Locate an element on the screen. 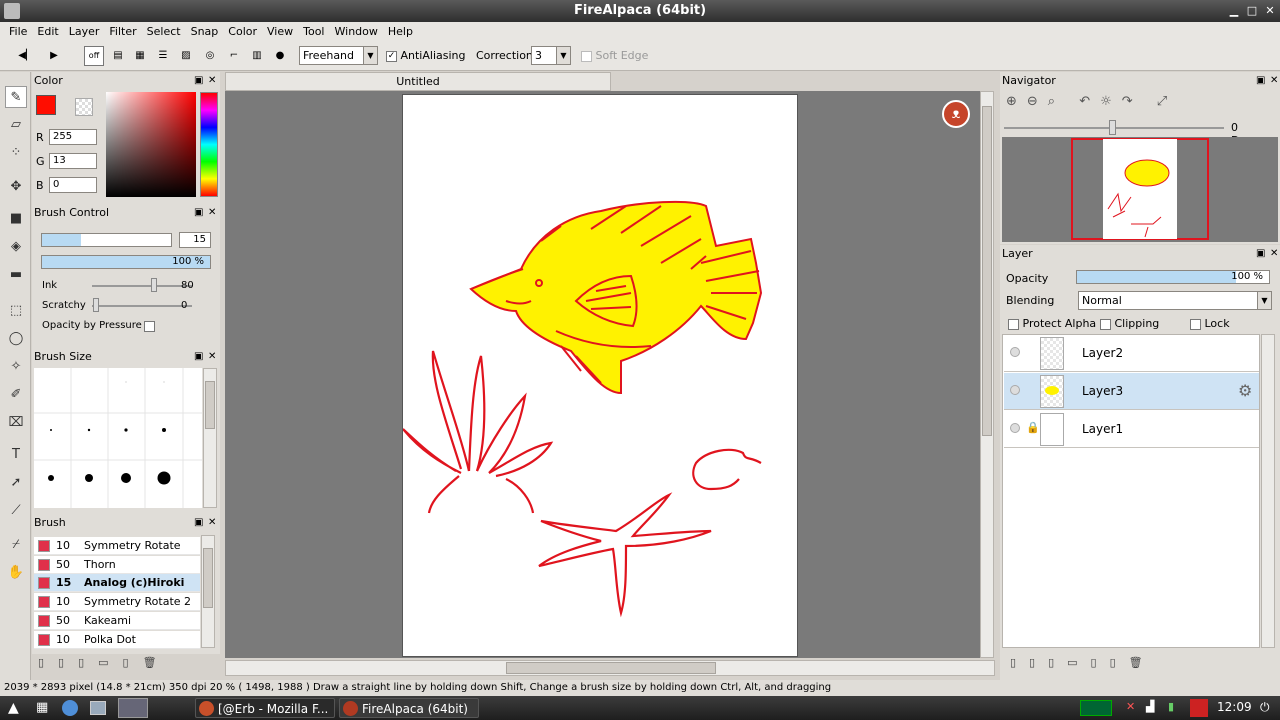 This screenshot has height=720, width=1280. antialiasing-checkbox: ✓ is located at coordinates (391, 56).